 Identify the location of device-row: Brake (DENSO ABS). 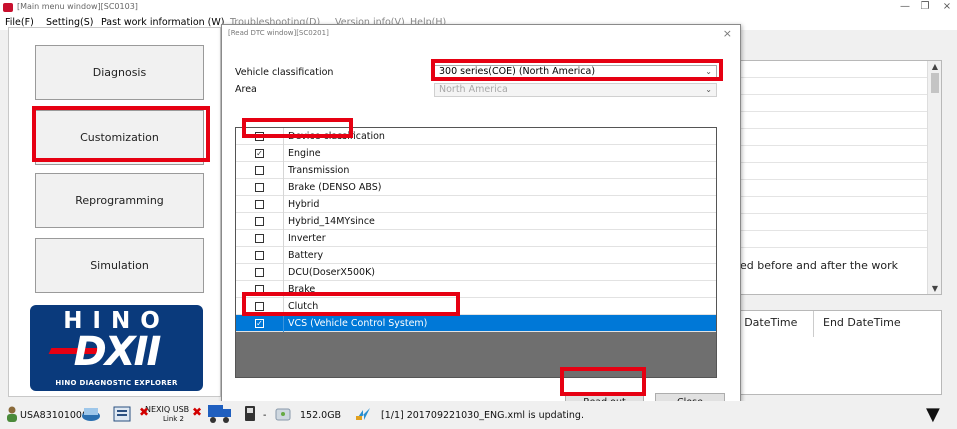
(476, 187).